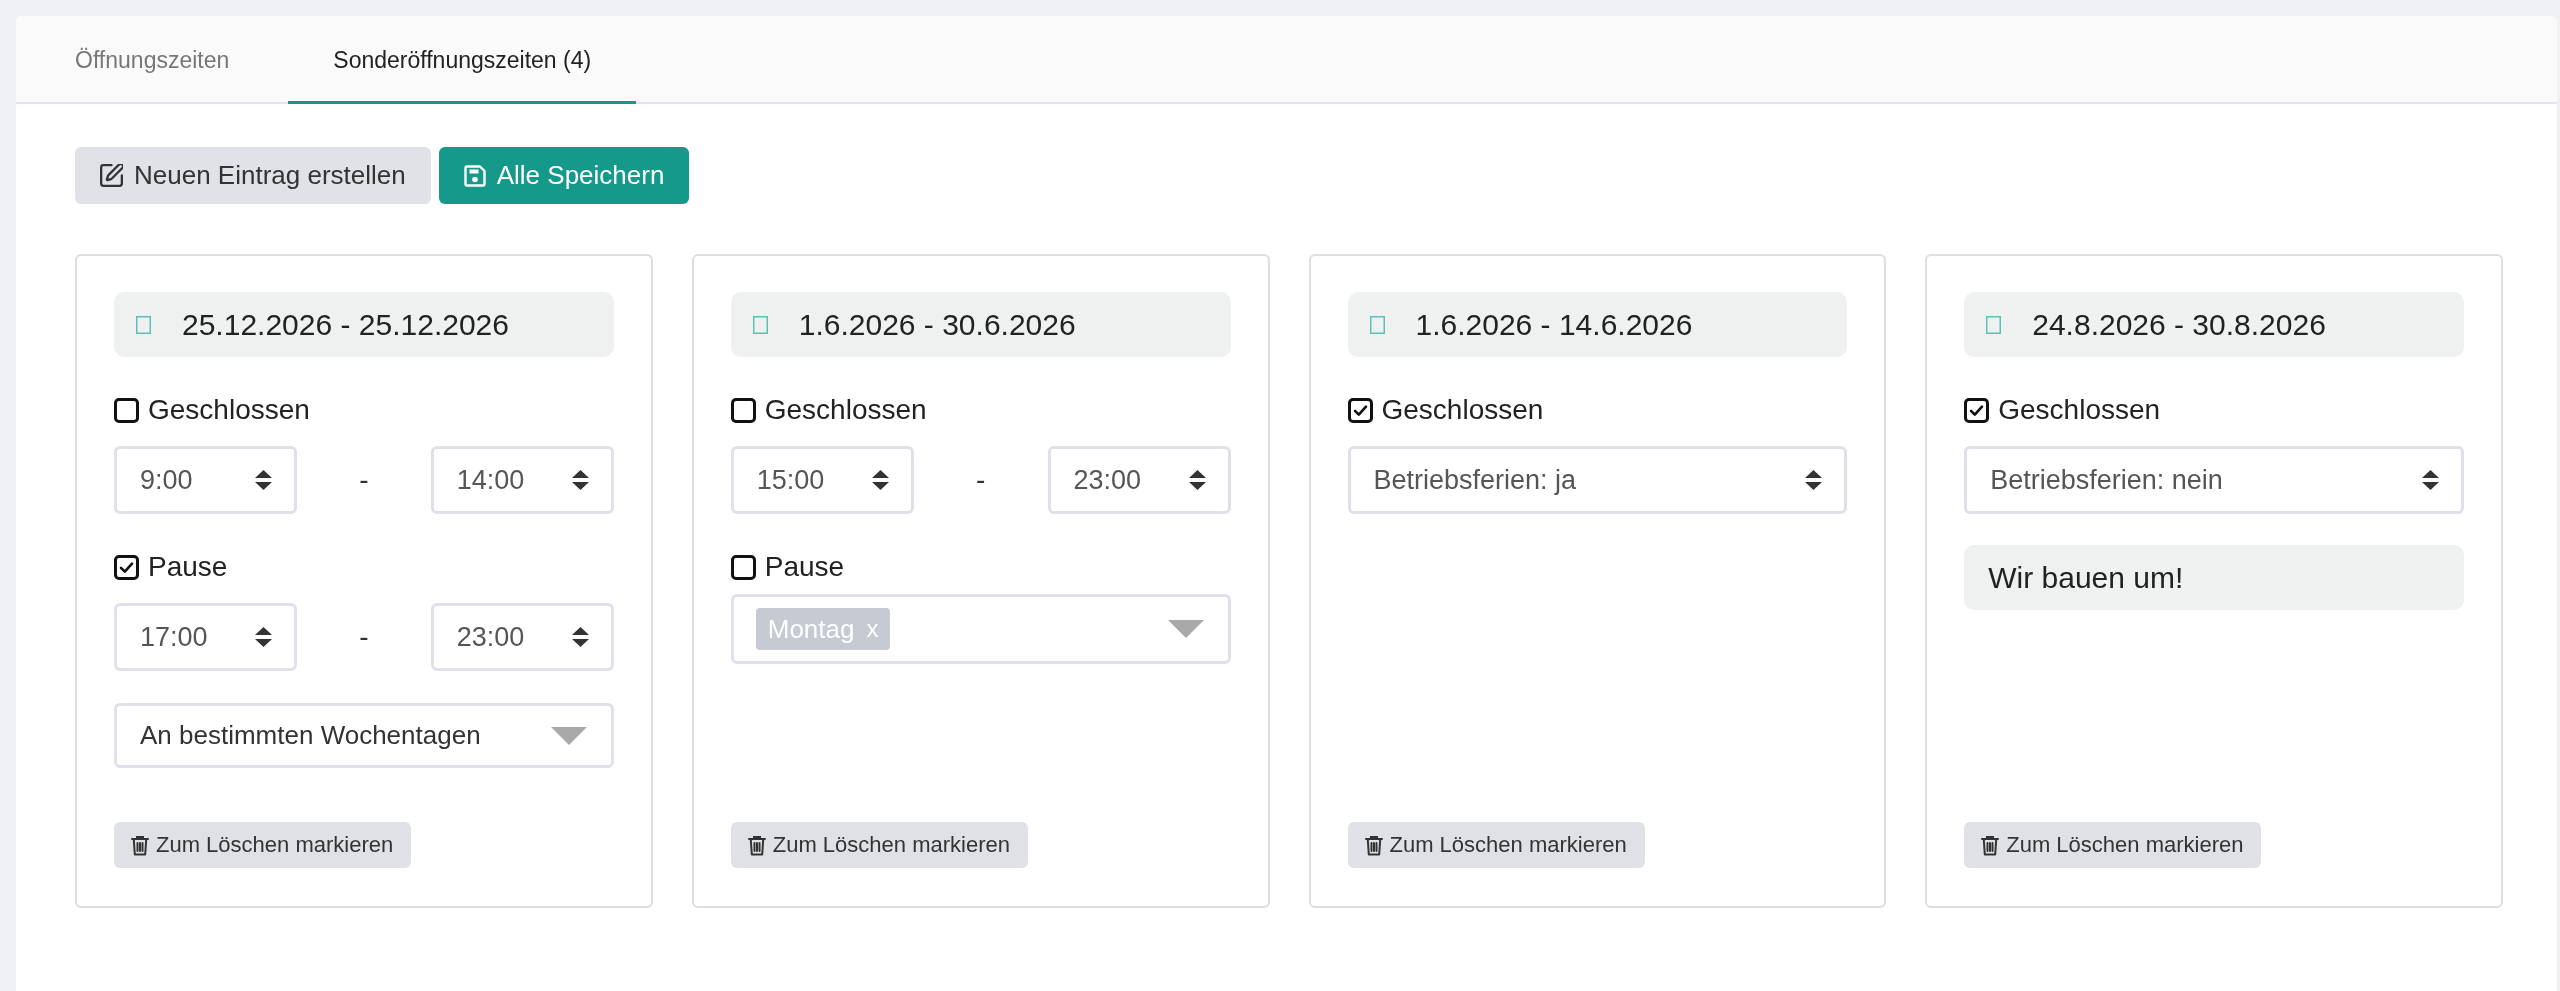 The height and width of the screenshot is (991, 2560). What do you see at coordinates (2214, 577) in the screenshot?
I see `message-field: Wir bauen um!` at bounding box center [2214, 577].